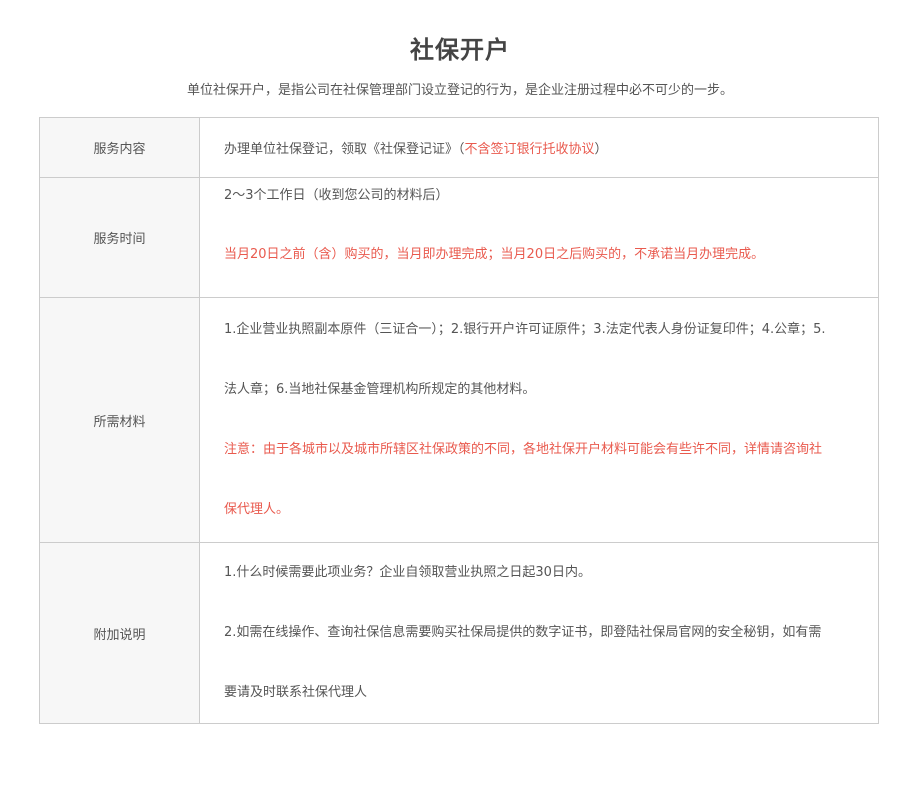 The width and height of the screenshot is (920, 793). What do you see at coordinates (336, 195) in the screenshot?
I see `time-line-1: 2～3个工作日（收到您公司的材料后）` at bounding box center [336, 195].